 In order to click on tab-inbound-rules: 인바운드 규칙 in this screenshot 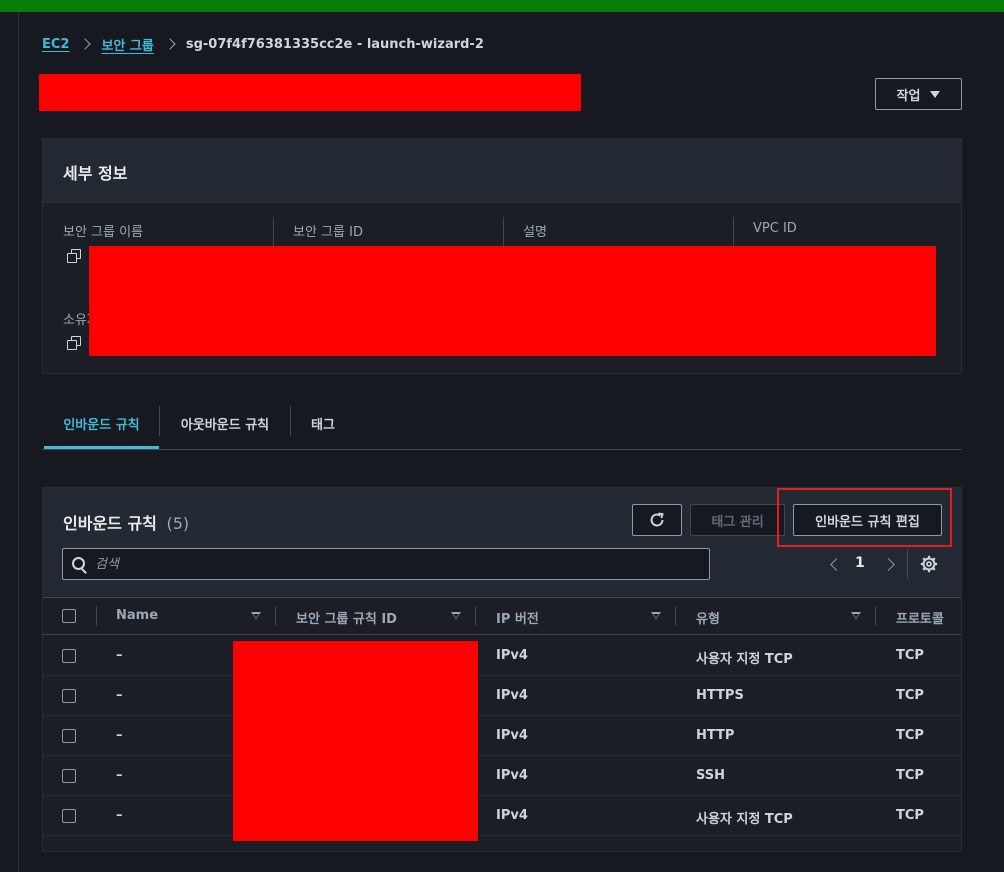, I will do `click(101, 423)`.